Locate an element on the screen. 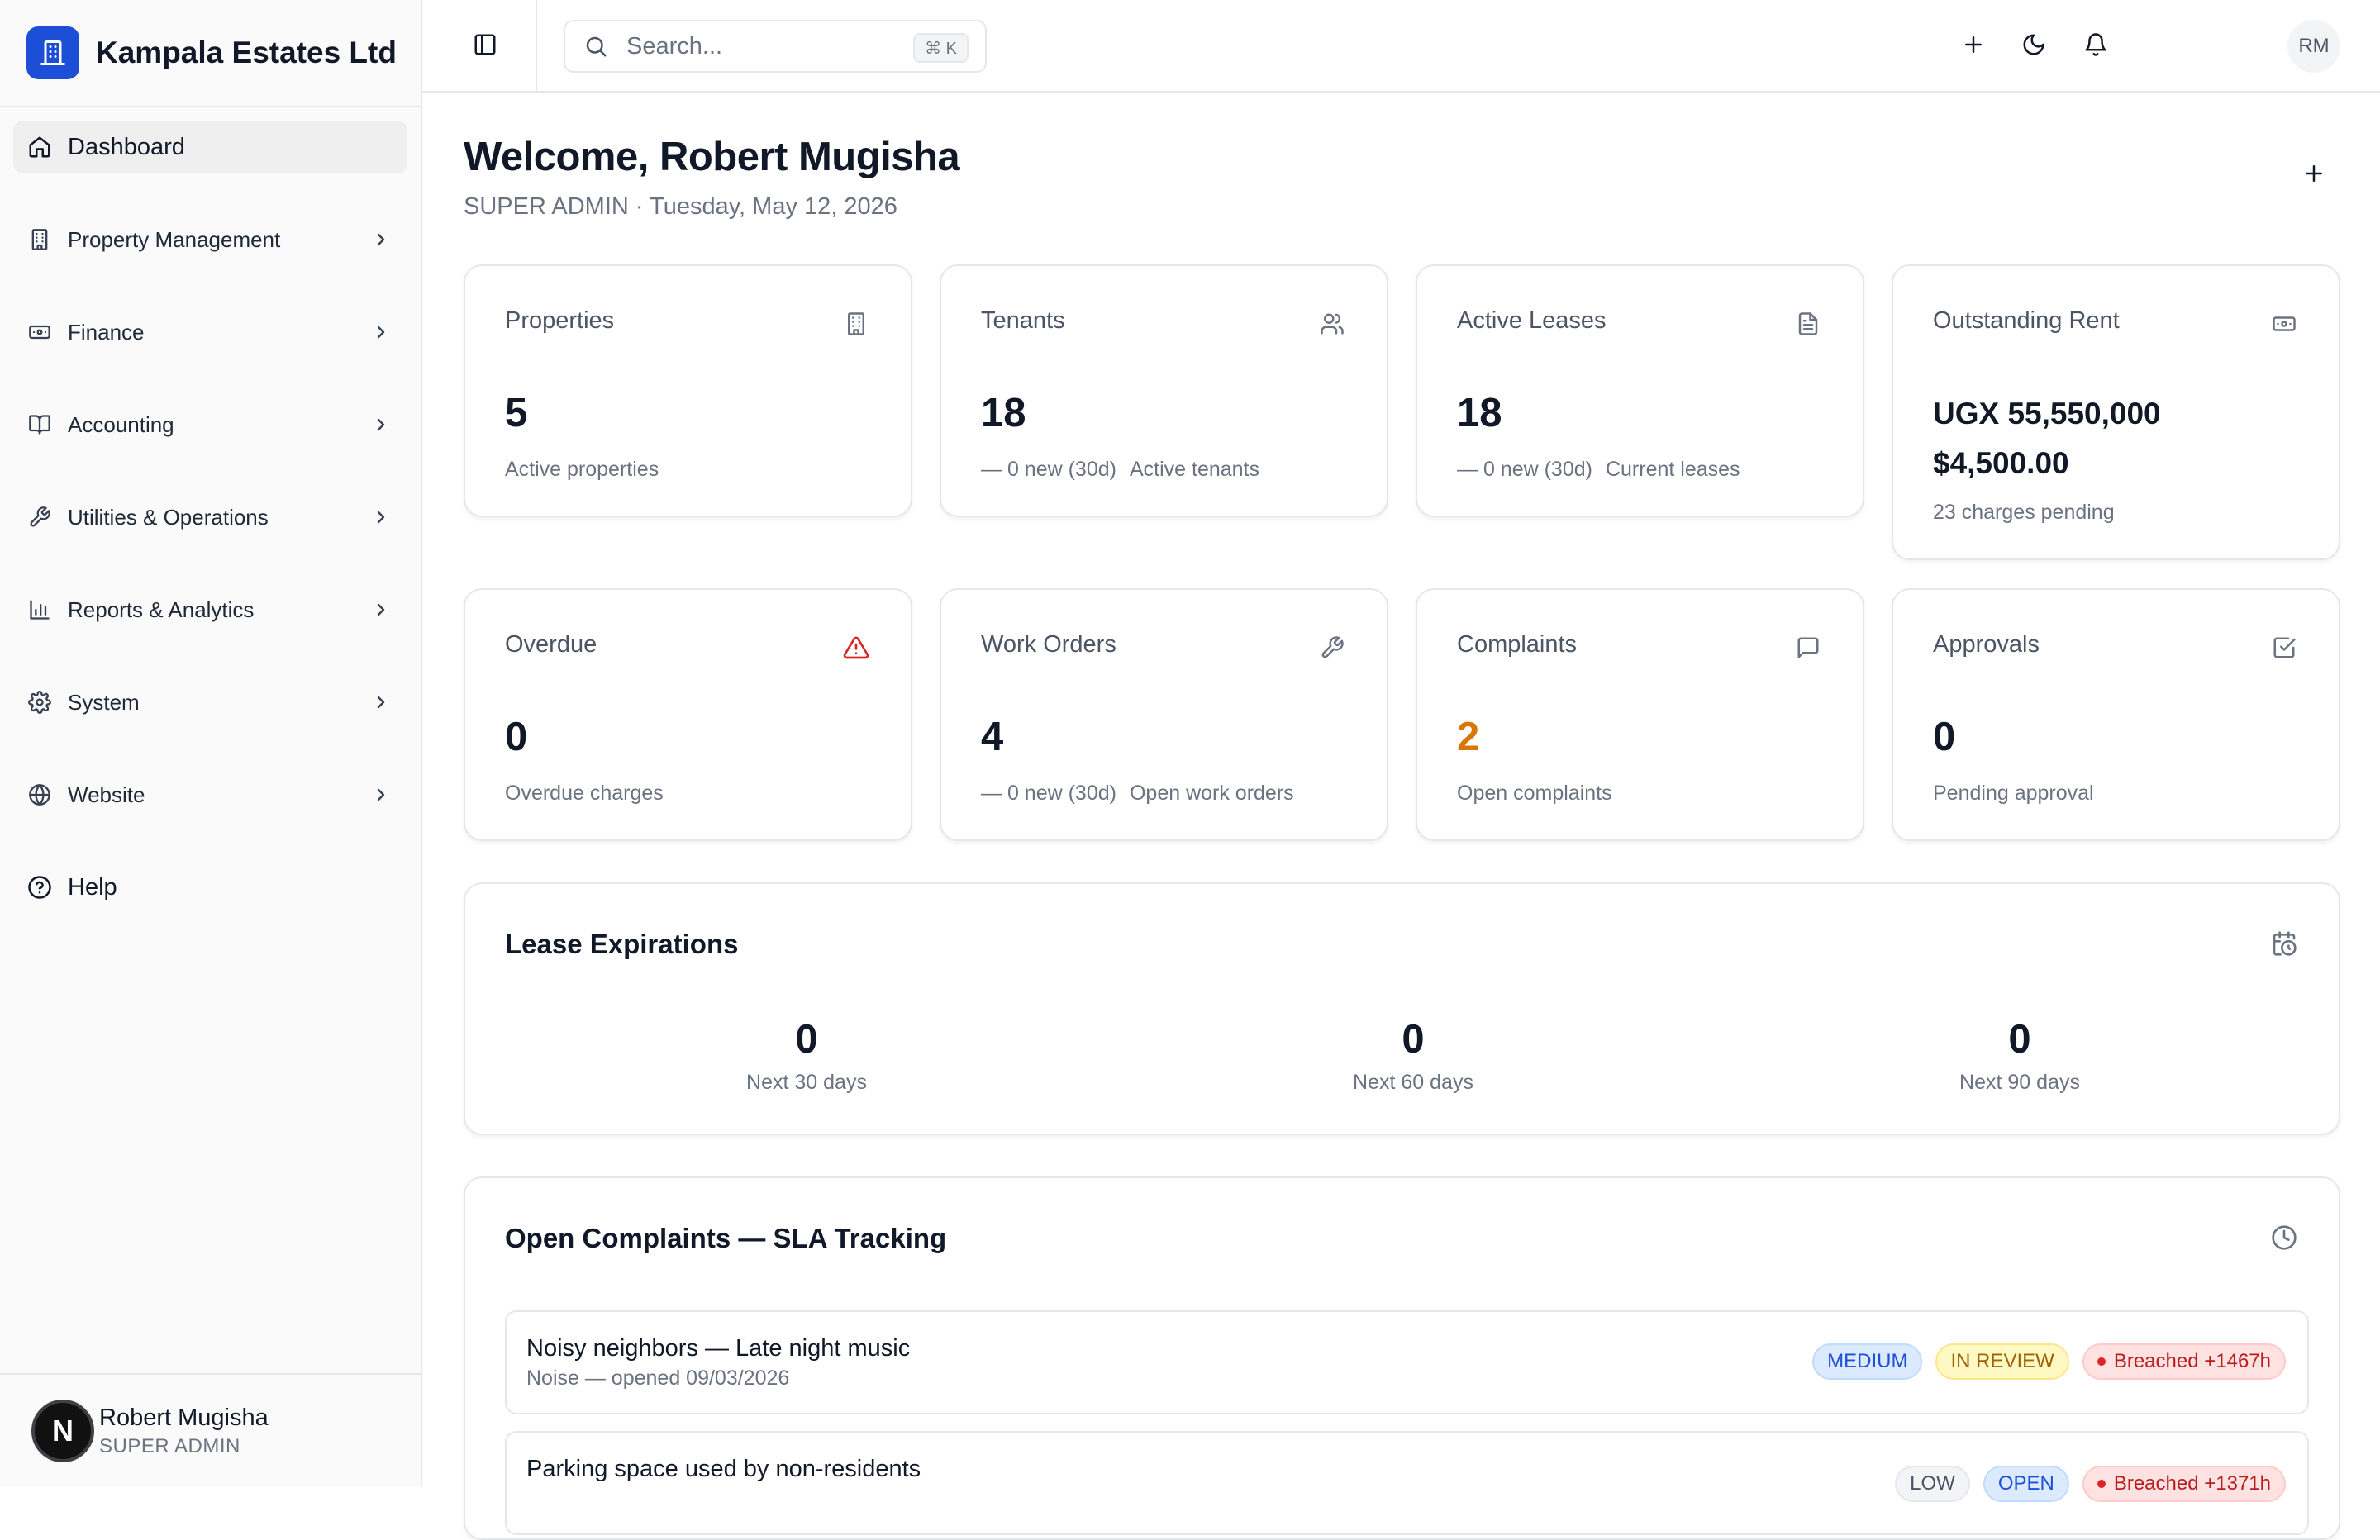 The width and height of the screenshot is (2380, 1540). sidebar-item-website: Website is located at coordinates (210, 794).